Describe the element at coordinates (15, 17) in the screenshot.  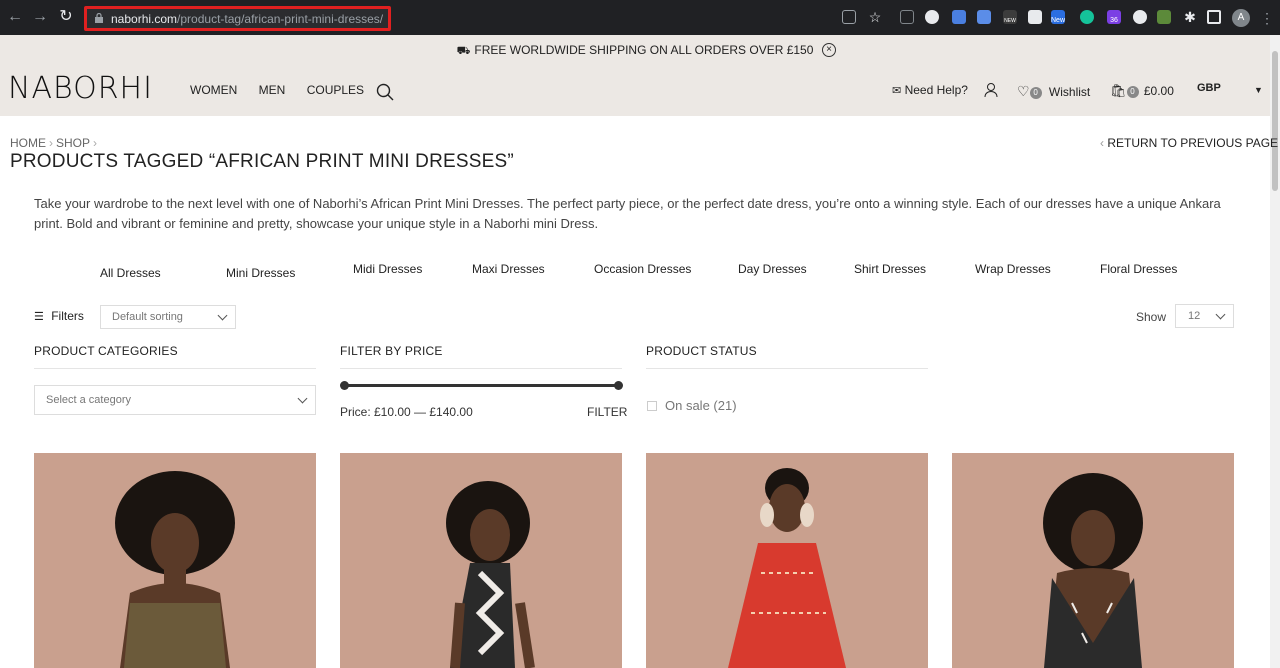
I see `back-icon: ←` at that location.